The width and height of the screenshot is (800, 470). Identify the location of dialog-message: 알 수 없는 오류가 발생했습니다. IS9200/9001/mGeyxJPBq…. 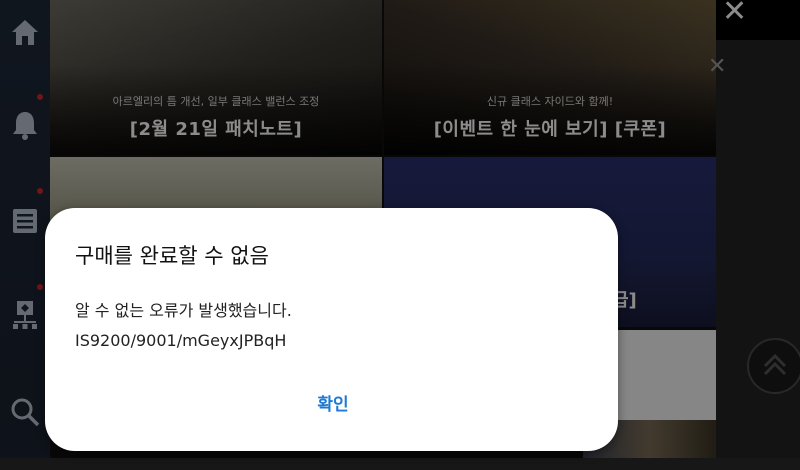
(183, 326).